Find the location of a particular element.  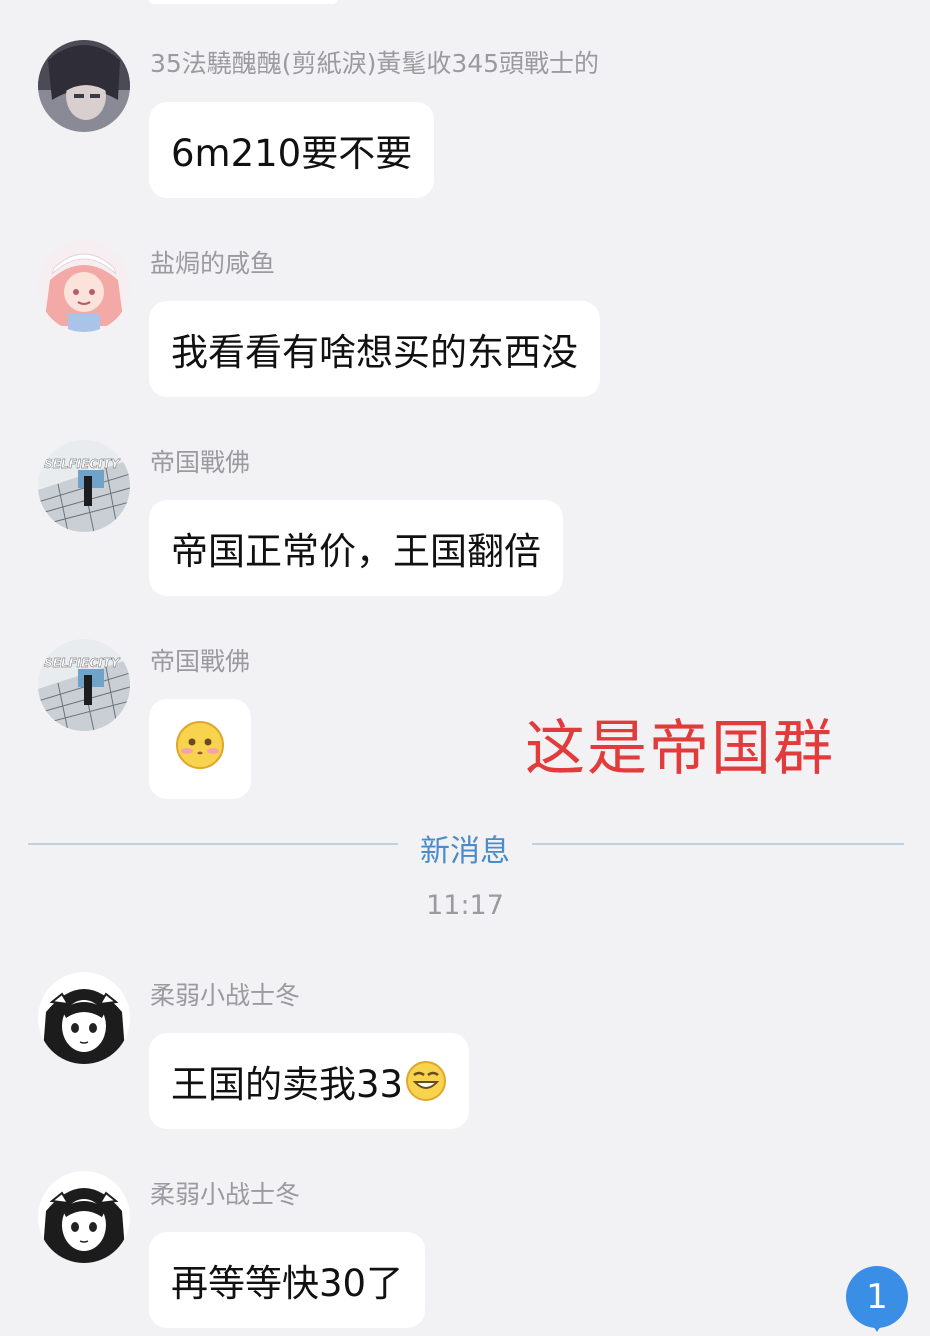

shy-blush-emoji-icon is located at coordinates (200, 749).